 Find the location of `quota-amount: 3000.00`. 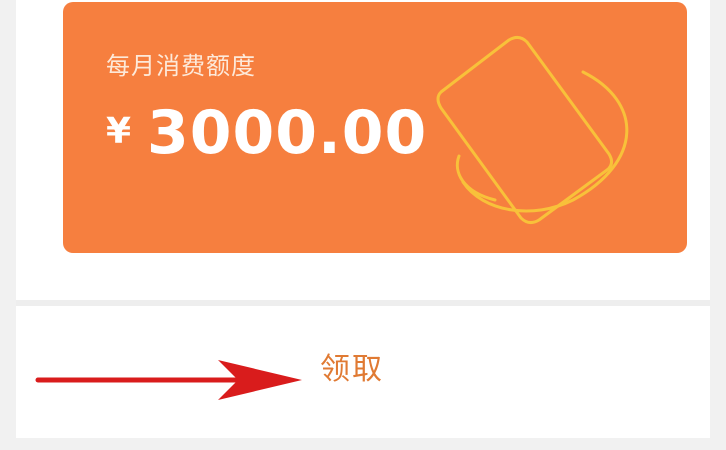

quota-amount: 3000.00 is located at coordinates (287, 133).